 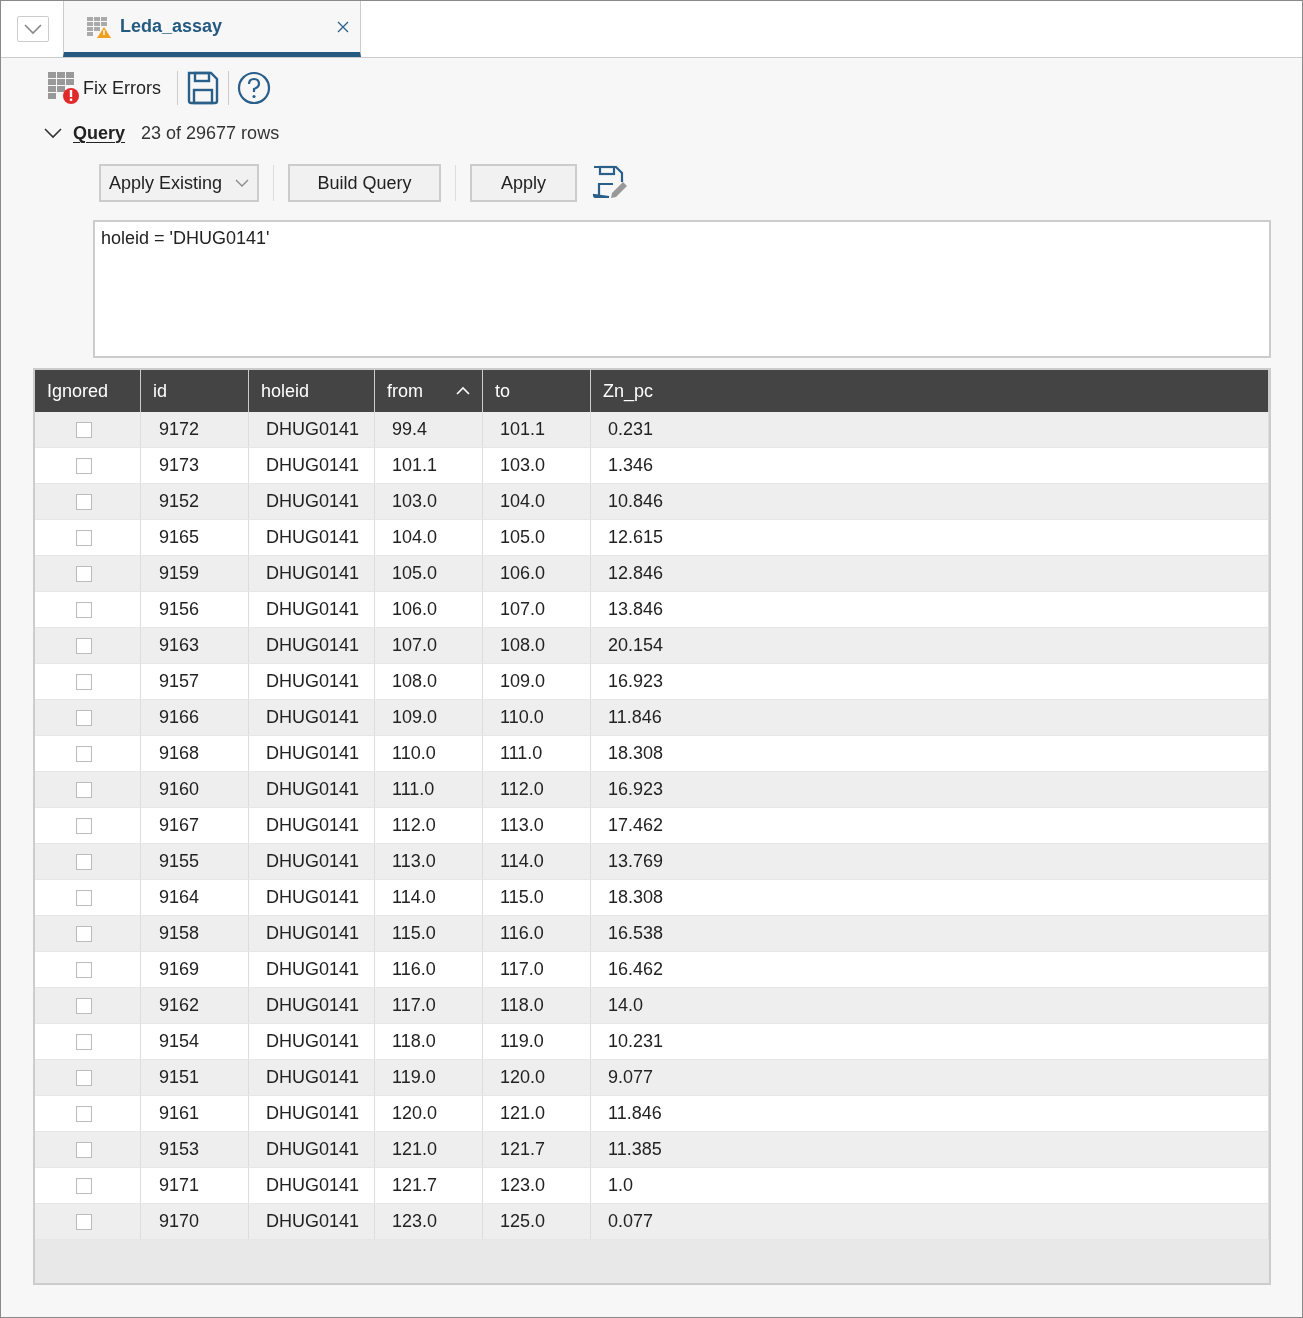 What do you see at coordinates (179, 501) in the screenshot?
I see `table-cell: 9152` at bounding box center [179, 501].